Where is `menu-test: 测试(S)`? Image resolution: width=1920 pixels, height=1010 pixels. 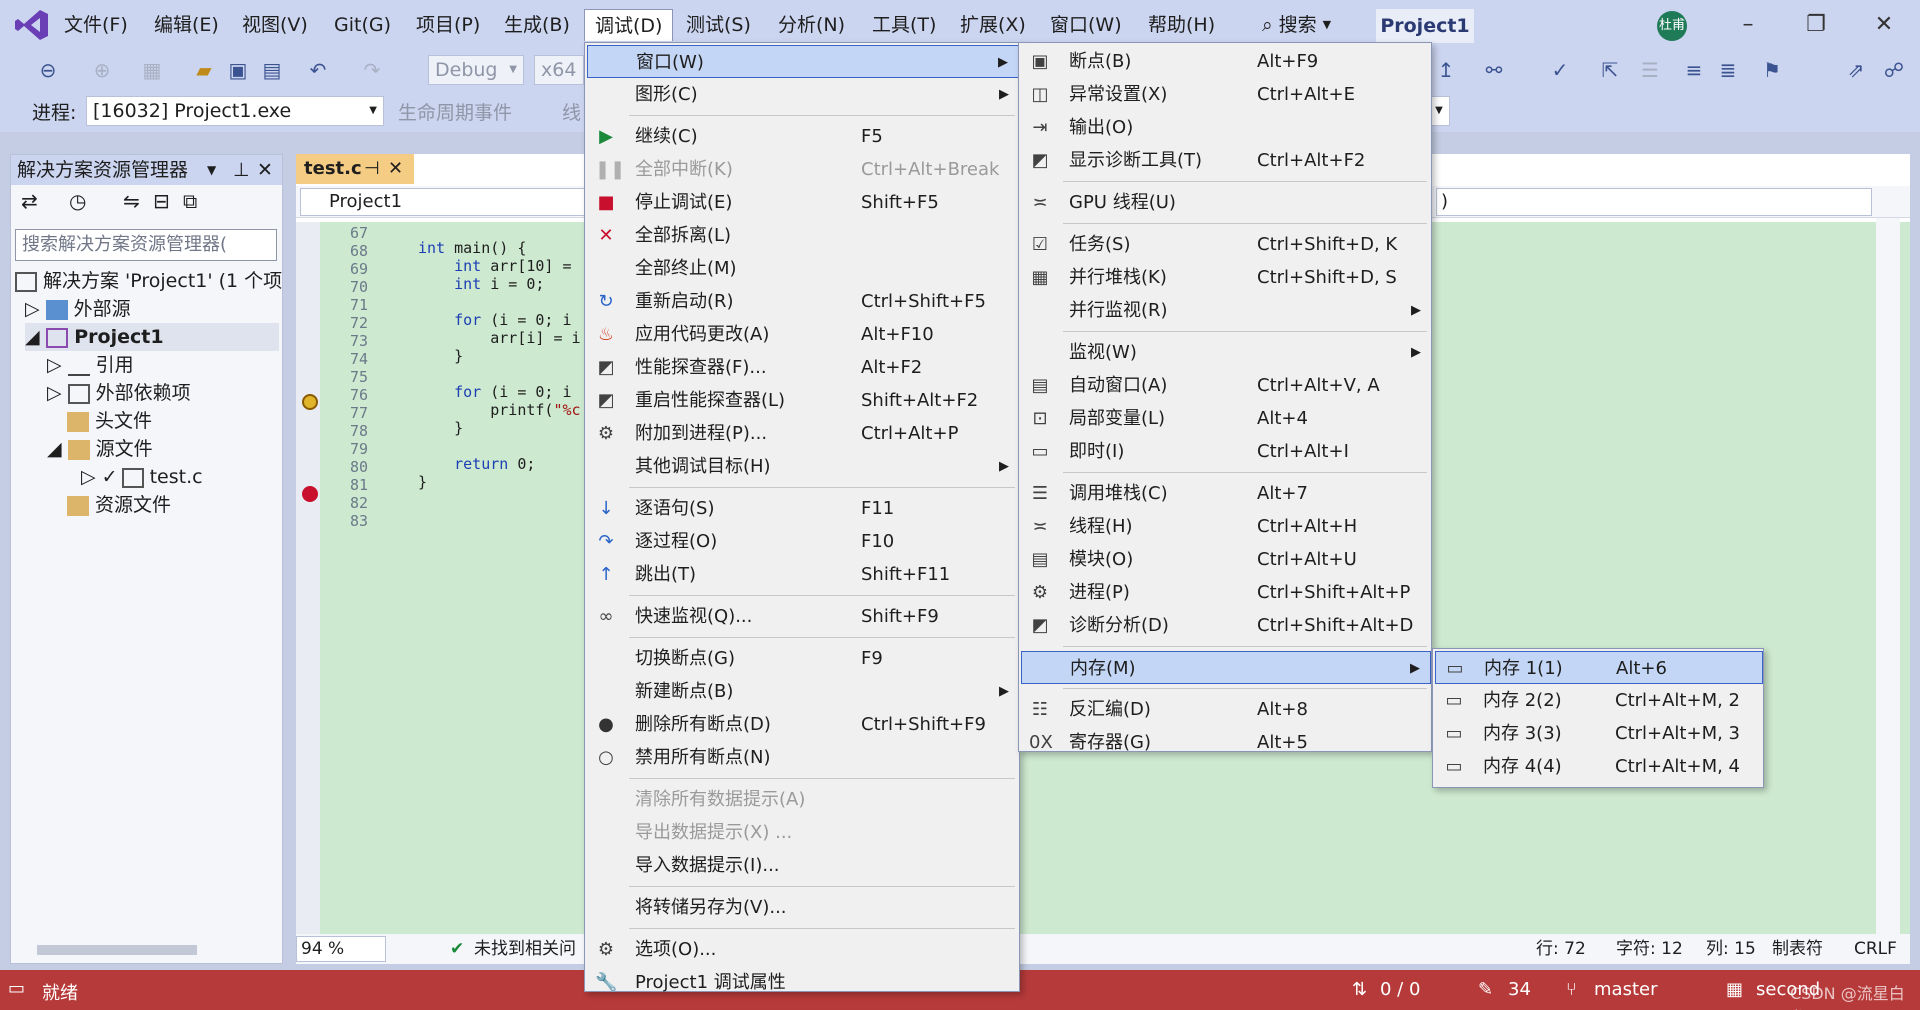 menu-test: 测试(S) is located at coordinates (718, 25).